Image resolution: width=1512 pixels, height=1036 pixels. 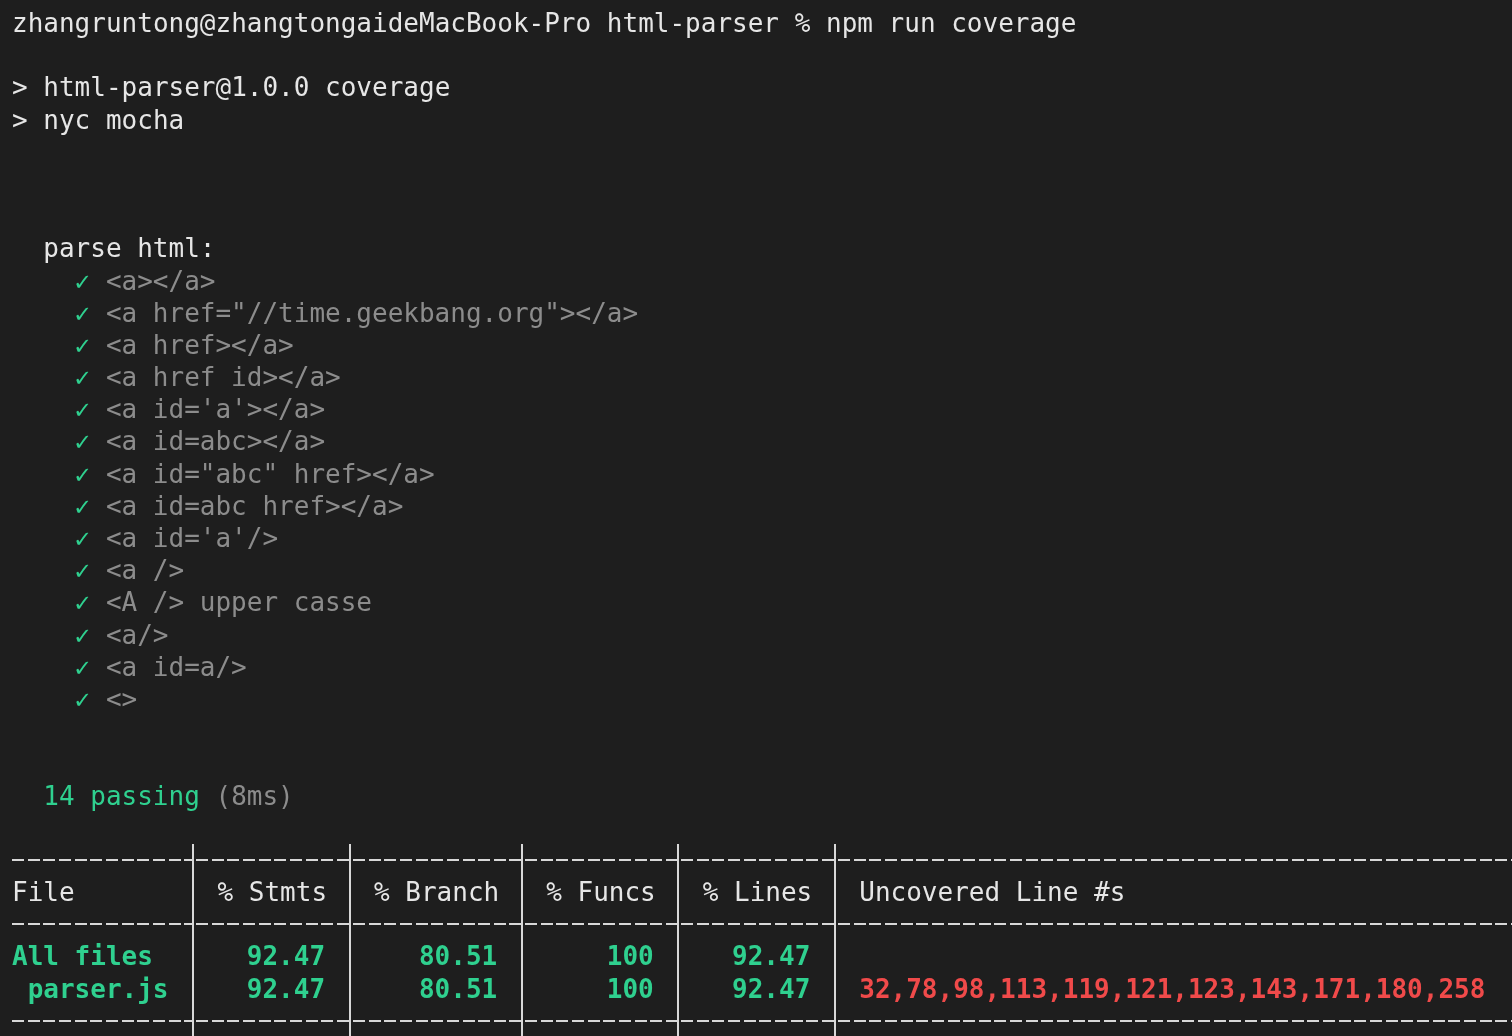 I want to click on column-header: Uncovered Line #s, so click(x=992, y=892).